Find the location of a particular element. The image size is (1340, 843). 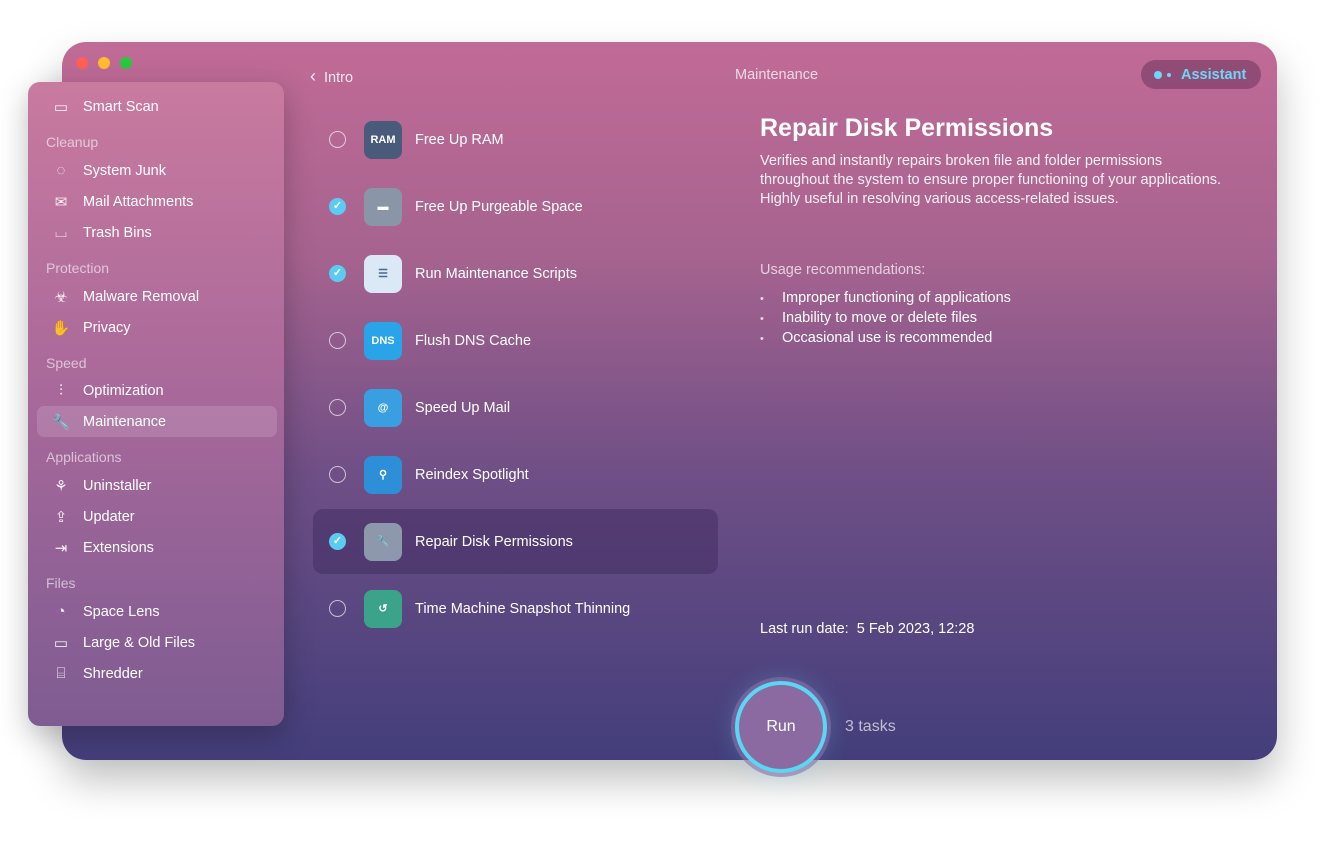

trash-icon: ⌴ is located at coordinates (60, 232).